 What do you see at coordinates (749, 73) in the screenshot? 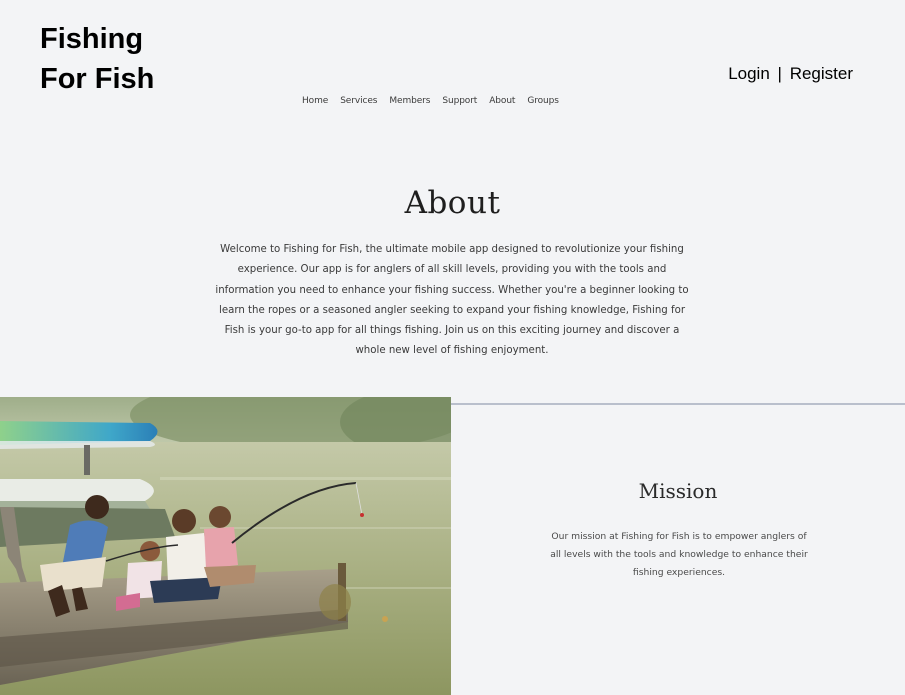
I see `login-link: Login` at bounding box center [749, 73].